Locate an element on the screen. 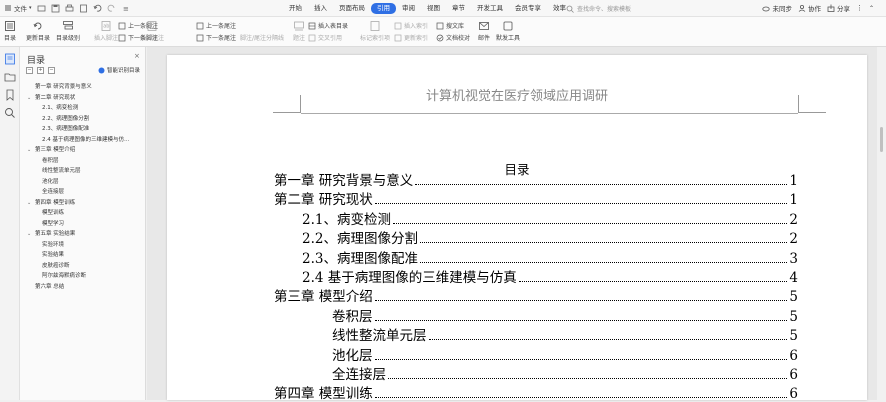 The width and height of the screenshot is (886, 402). doc-check-button: 文档校对 is located at coordinates (453, 37).